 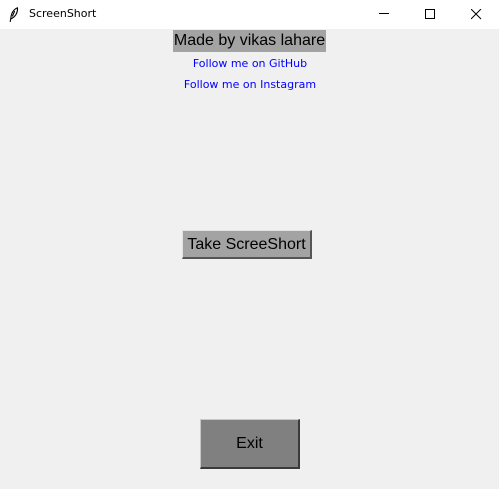 I want to click on minimize-icon, so click(x=384, y=13).